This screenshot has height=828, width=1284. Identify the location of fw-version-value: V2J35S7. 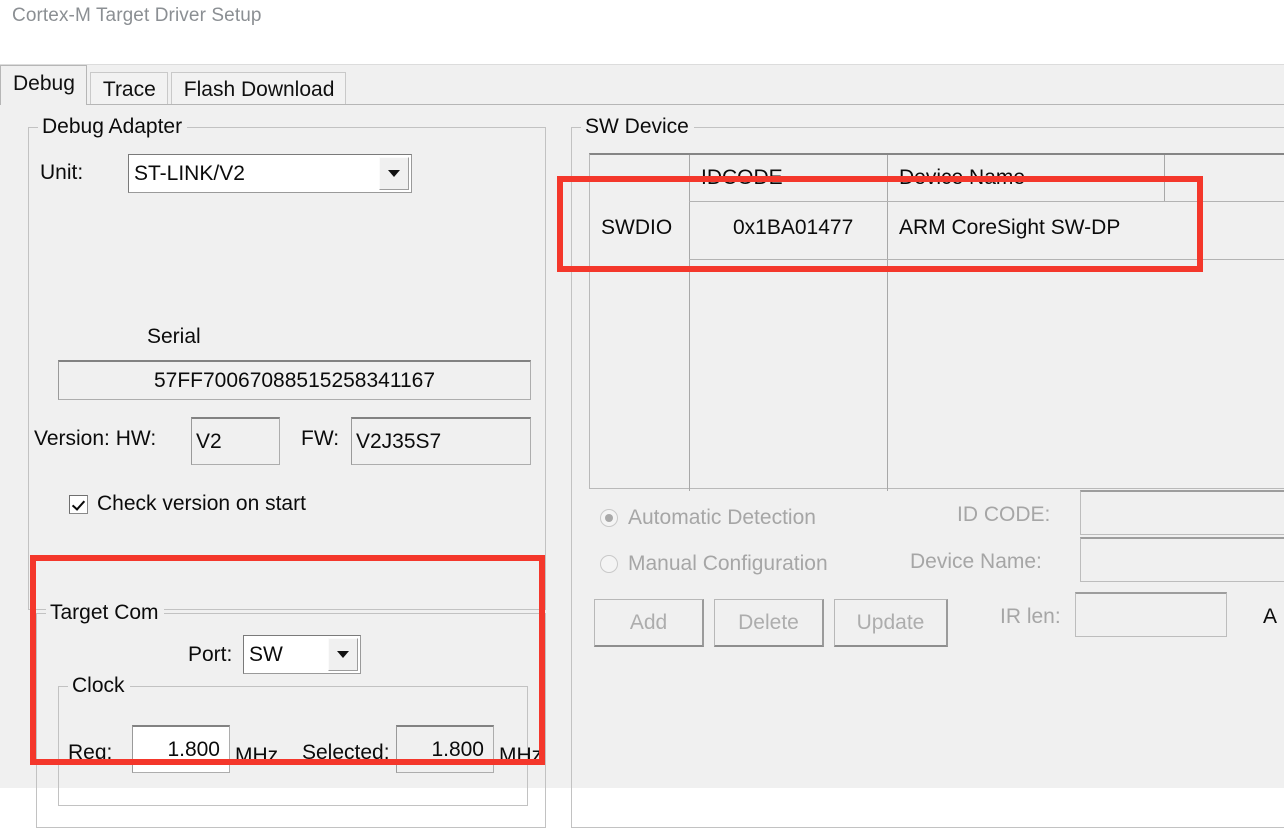
(399, 441).